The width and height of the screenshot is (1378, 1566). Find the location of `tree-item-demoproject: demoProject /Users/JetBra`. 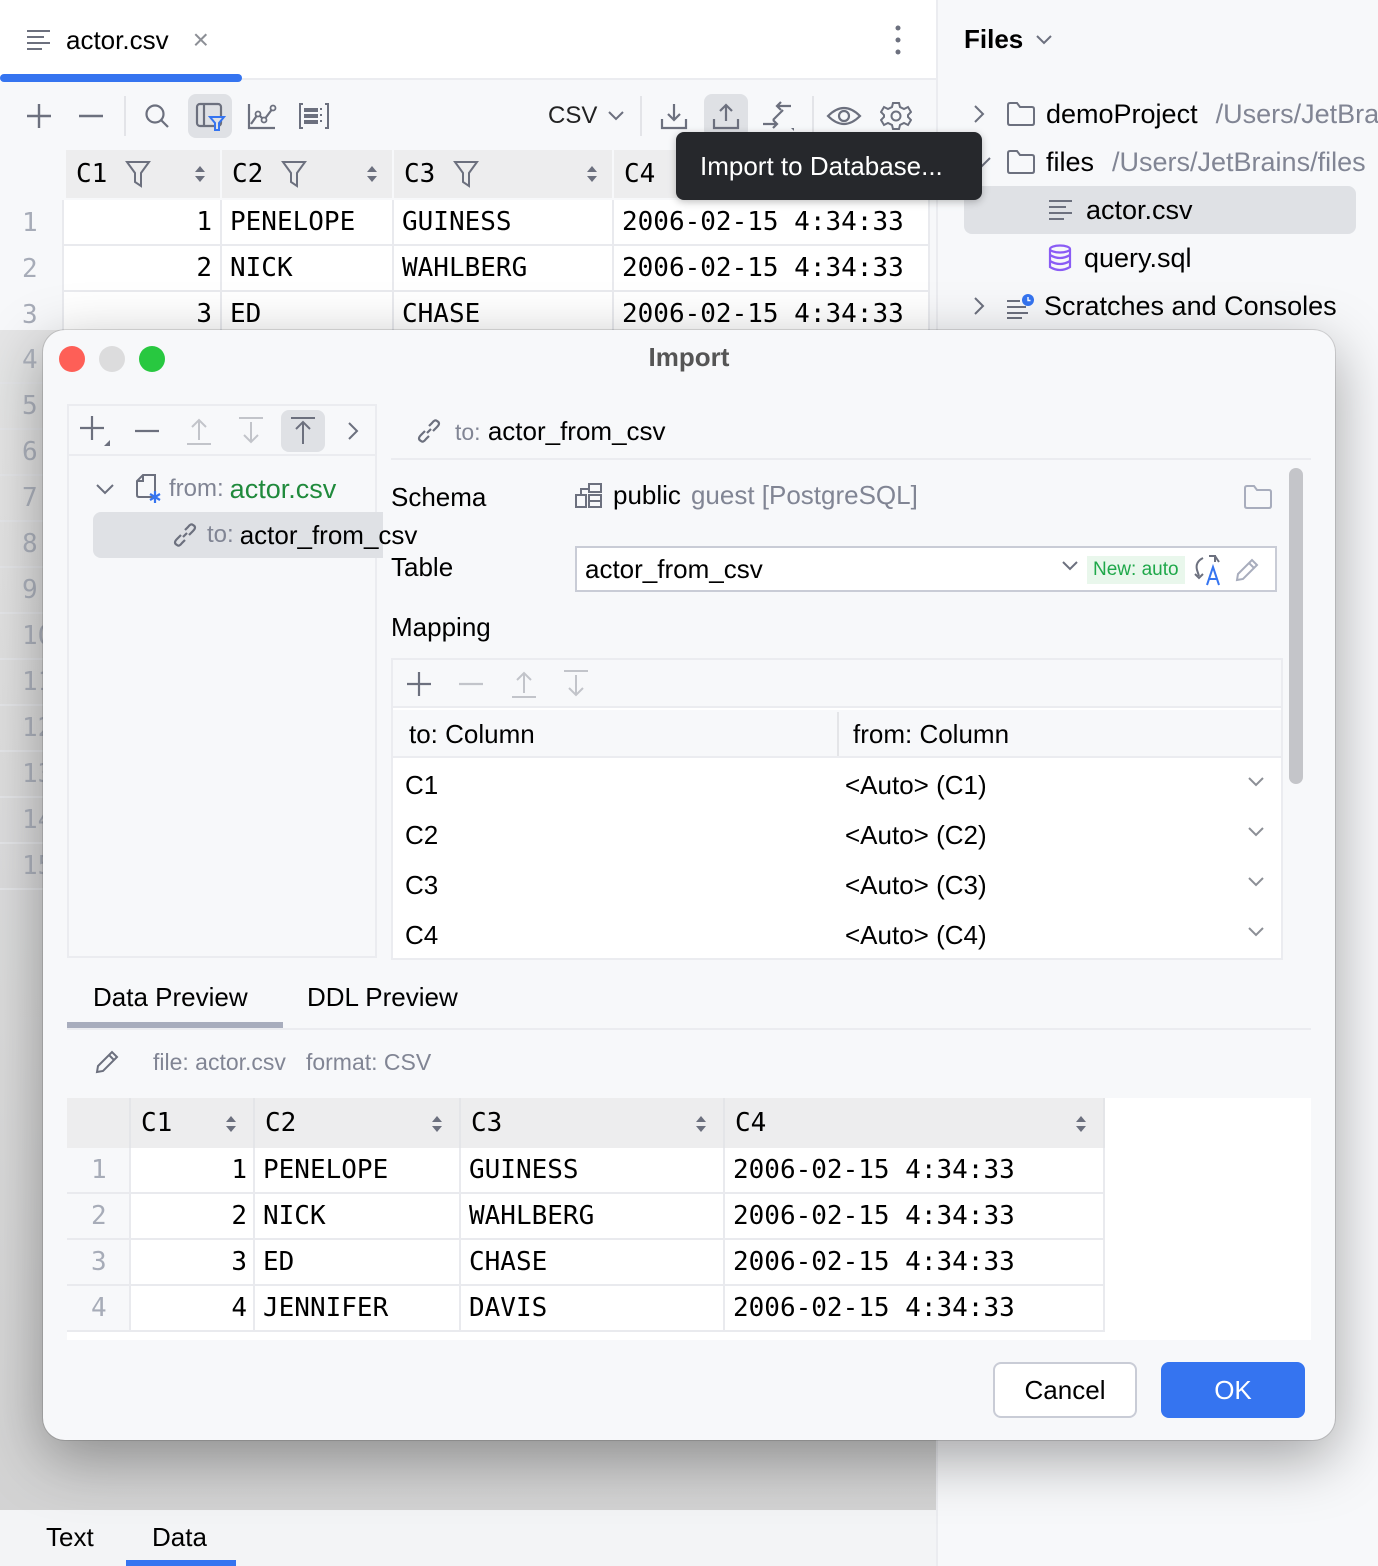

tree-item-demoproject: demoProject /Users/JetBra is located at coordinates (1158, 114).